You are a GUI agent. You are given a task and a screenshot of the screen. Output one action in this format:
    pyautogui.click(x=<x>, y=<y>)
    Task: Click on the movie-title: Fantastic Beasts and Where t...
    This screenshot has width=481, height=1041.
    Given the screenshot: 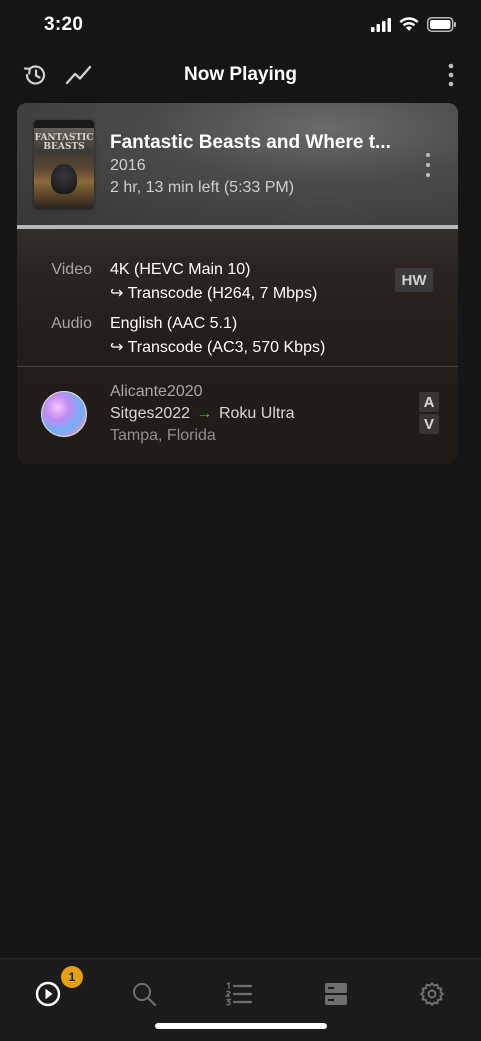 What is the action you would take?
    pyautogui.click(x=250, y=142)
    